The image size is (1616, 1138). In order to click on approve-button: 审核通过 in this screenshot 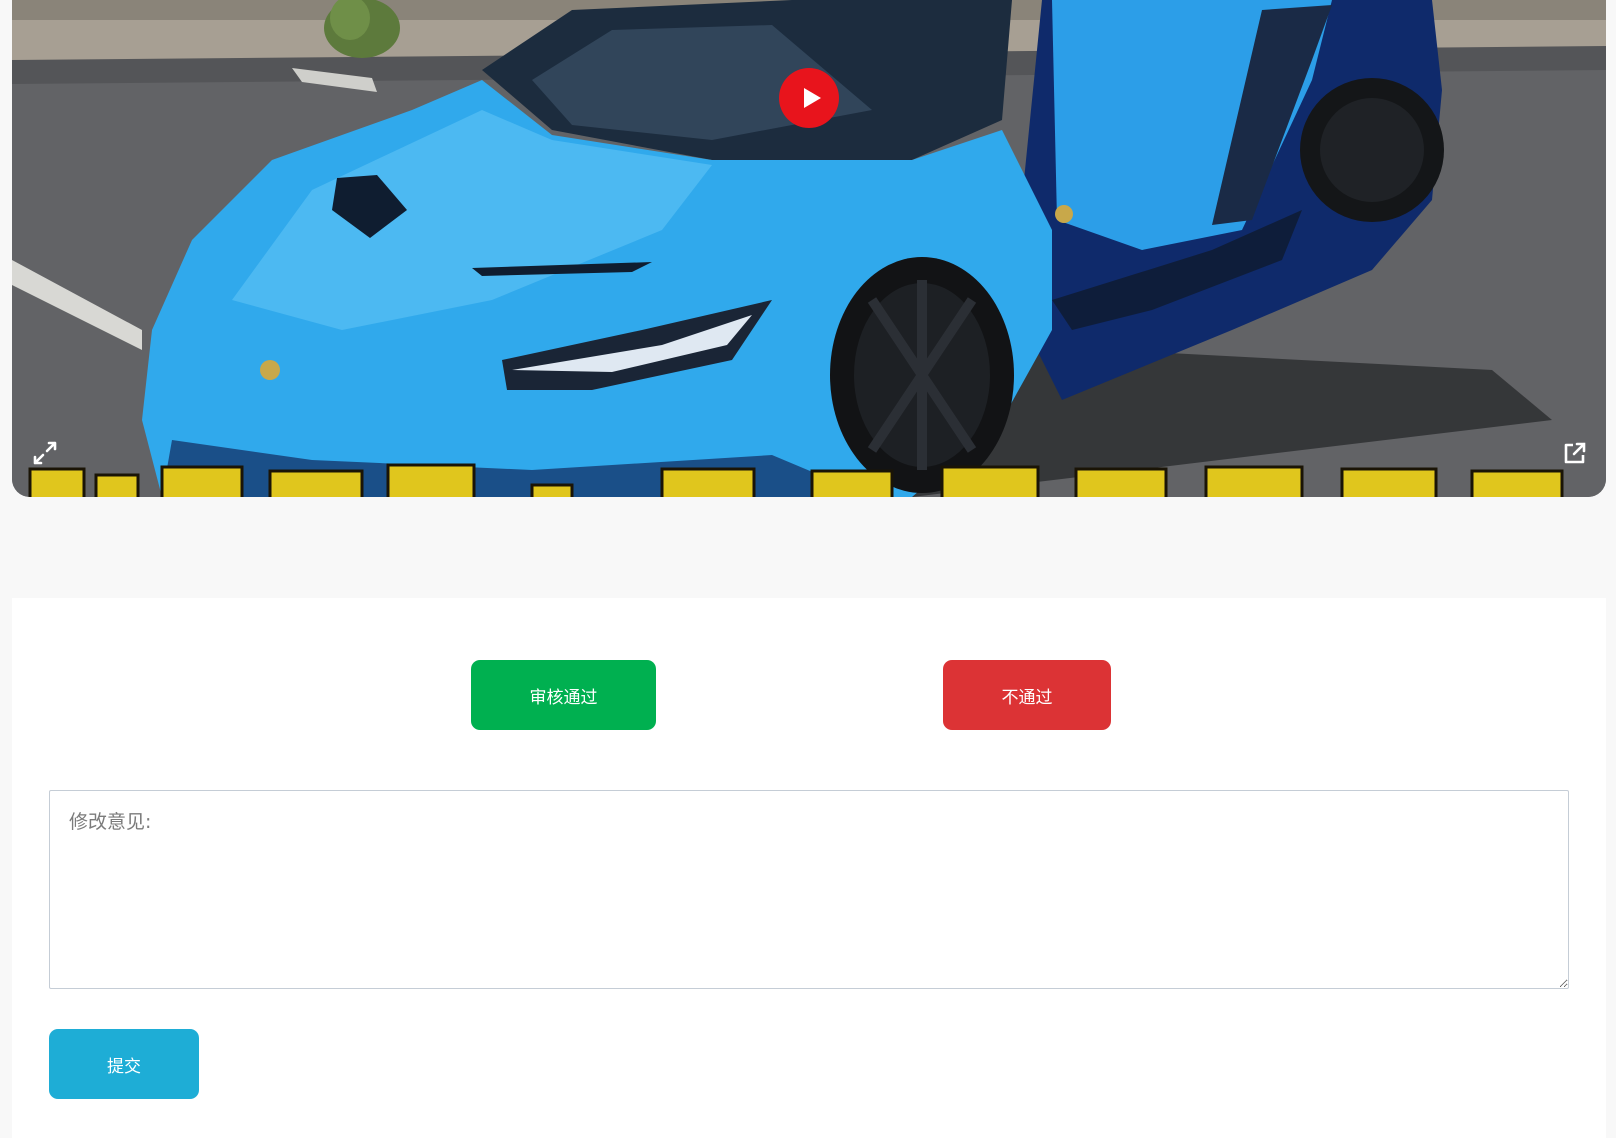, I will do `click(563, 695)`.